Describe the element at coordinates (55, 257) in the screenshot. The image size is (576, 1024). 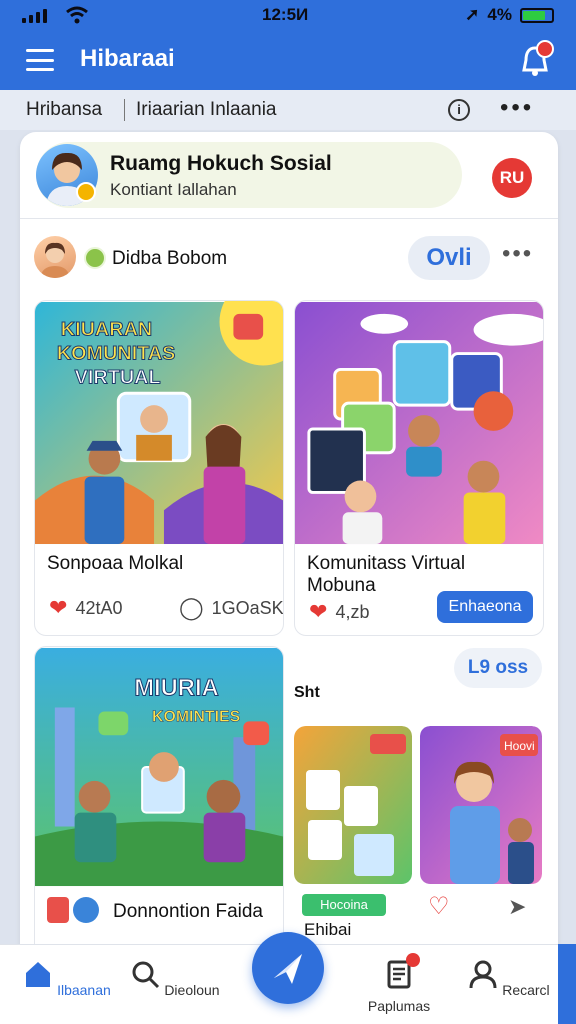
I see `author-avatar` at that location.